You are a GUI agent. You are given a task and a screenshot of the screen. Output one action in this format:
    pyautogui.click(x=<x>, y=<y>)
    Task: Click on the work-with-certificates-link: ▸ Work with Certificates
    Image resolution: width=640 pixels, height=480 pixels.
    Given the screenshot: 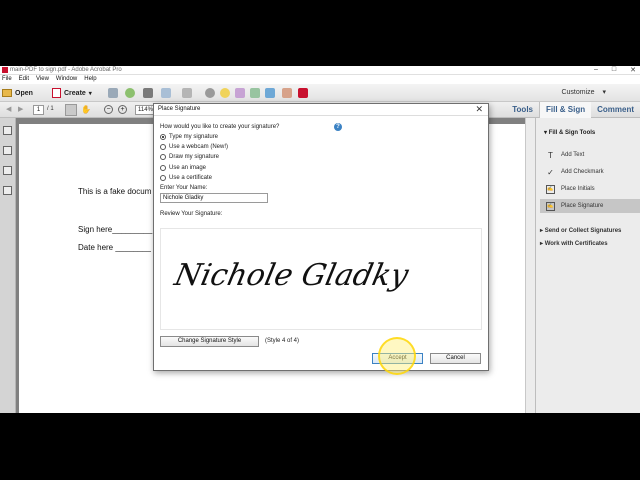 What is the action you would take?
    pyautogui.click(x=574, y=243)
    